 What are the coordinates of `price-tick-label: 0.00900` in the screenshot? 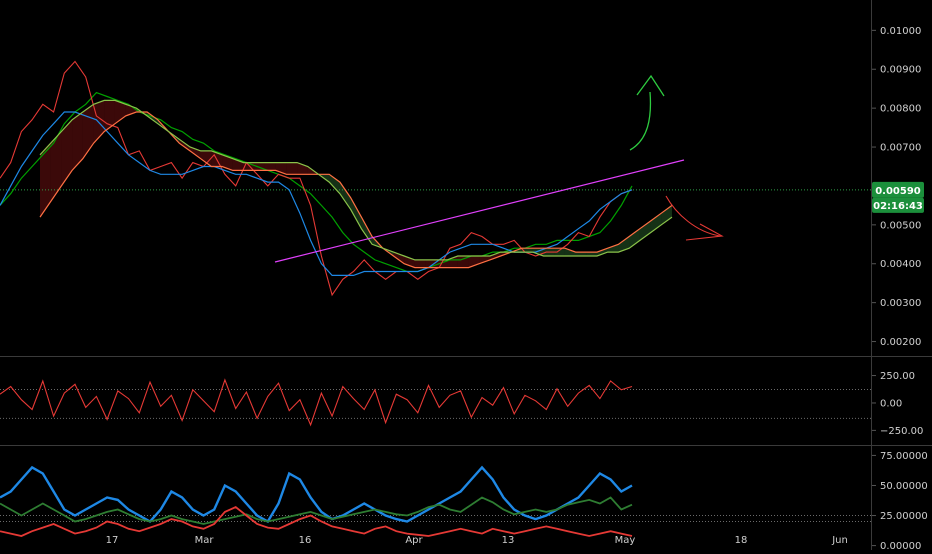 It's located at (900, 70).